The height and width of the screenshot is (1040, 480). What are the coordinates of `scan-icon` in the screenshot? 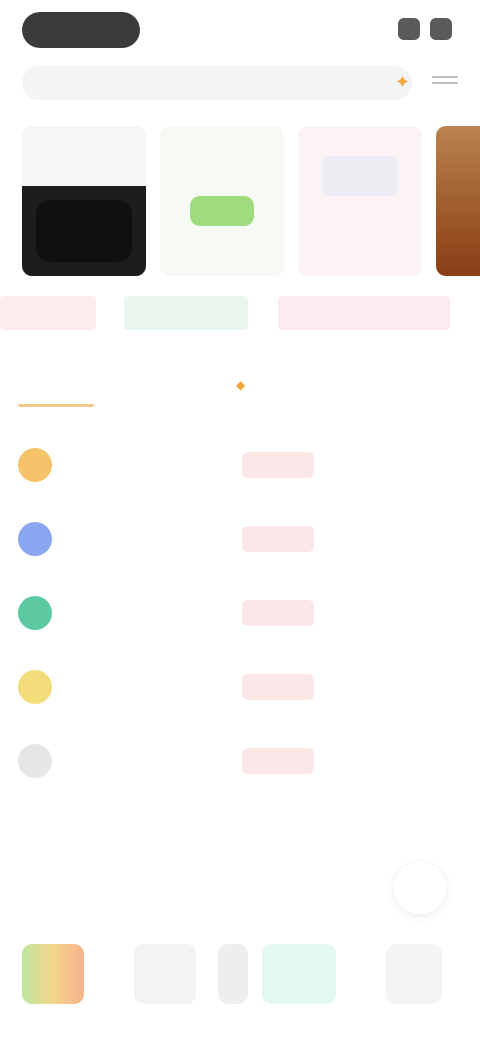 It's located at (409, 29).